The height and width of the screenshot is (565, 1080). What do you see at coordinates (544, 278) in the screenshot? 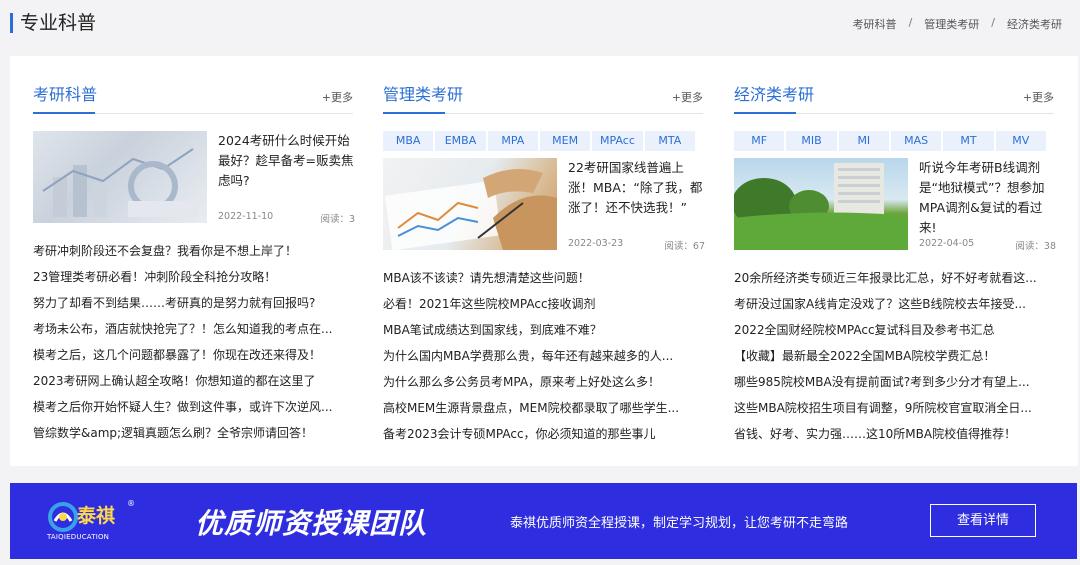
I see `list-item: MBA该不该读？请先想清楚这些问题！` at bounding box center [544, 278].